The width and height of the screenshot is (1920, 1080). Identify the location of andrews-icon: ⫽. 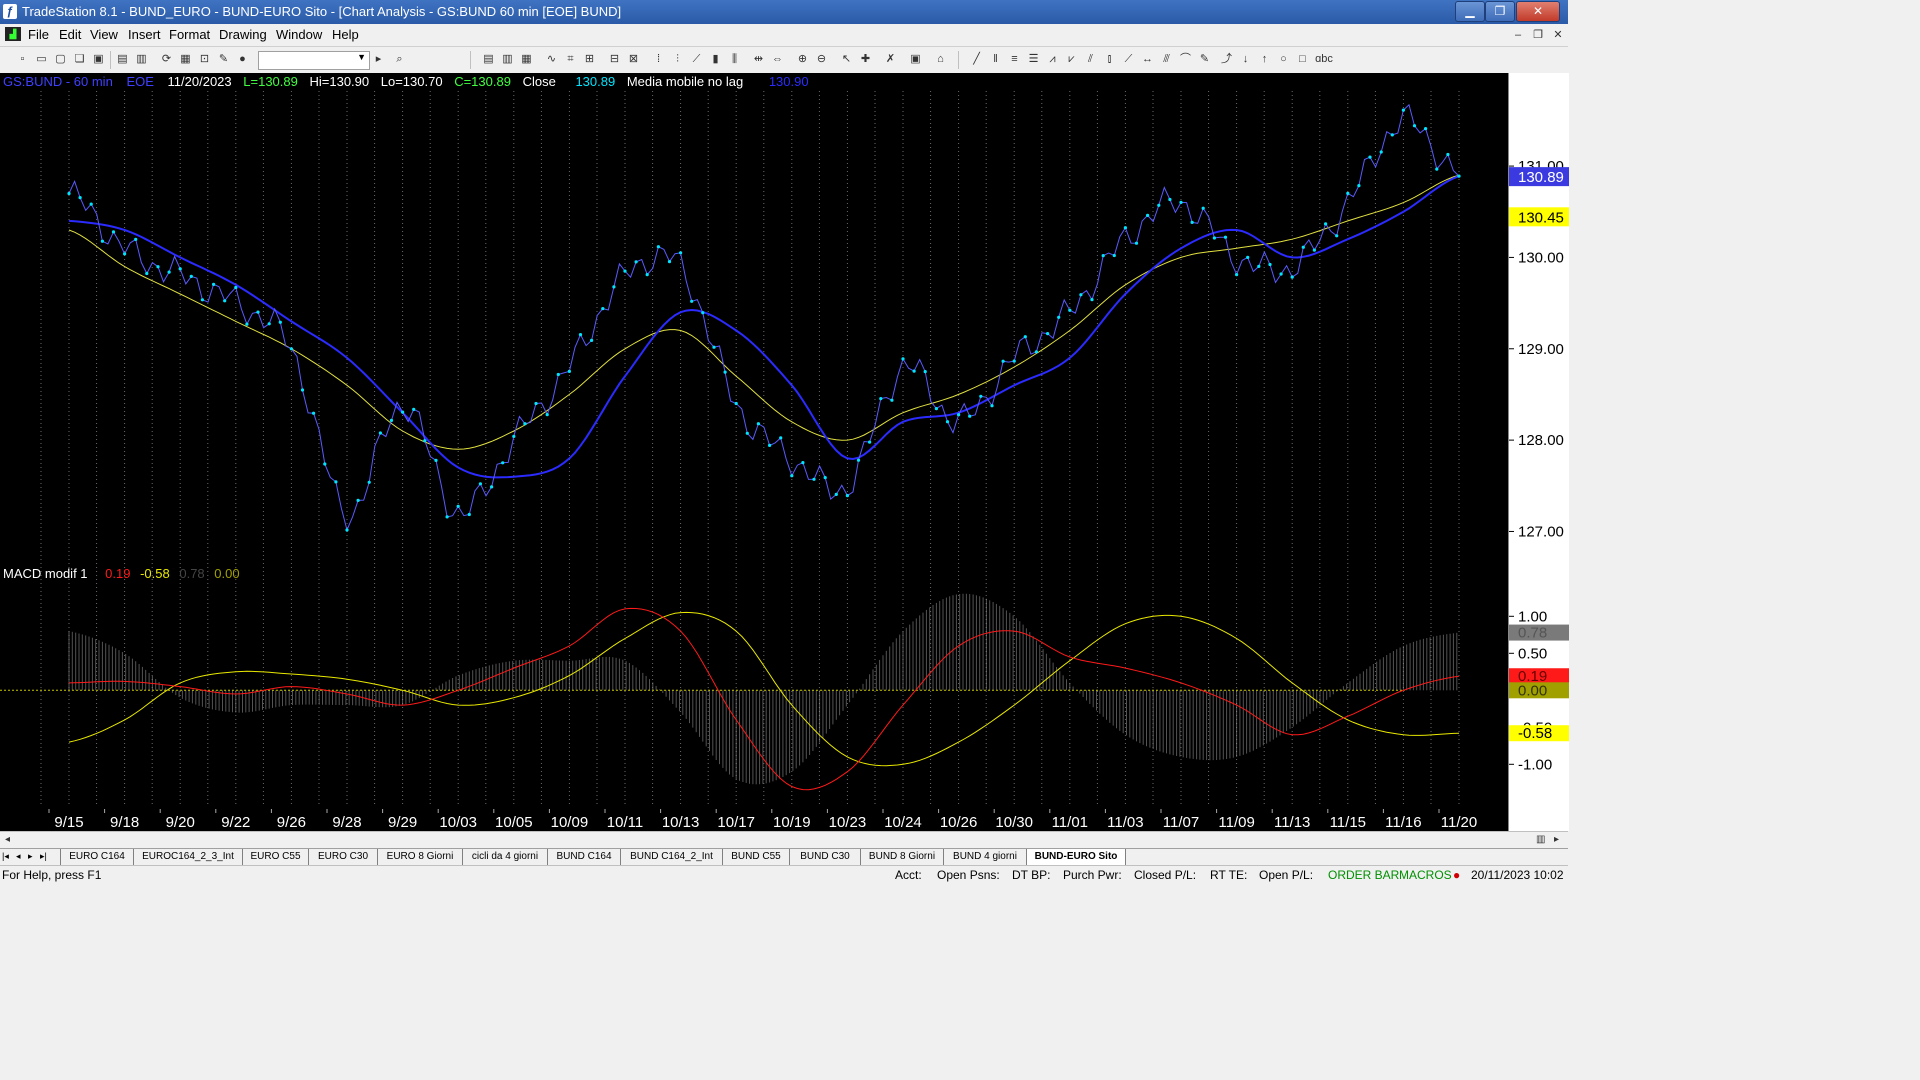
(1090, 59).